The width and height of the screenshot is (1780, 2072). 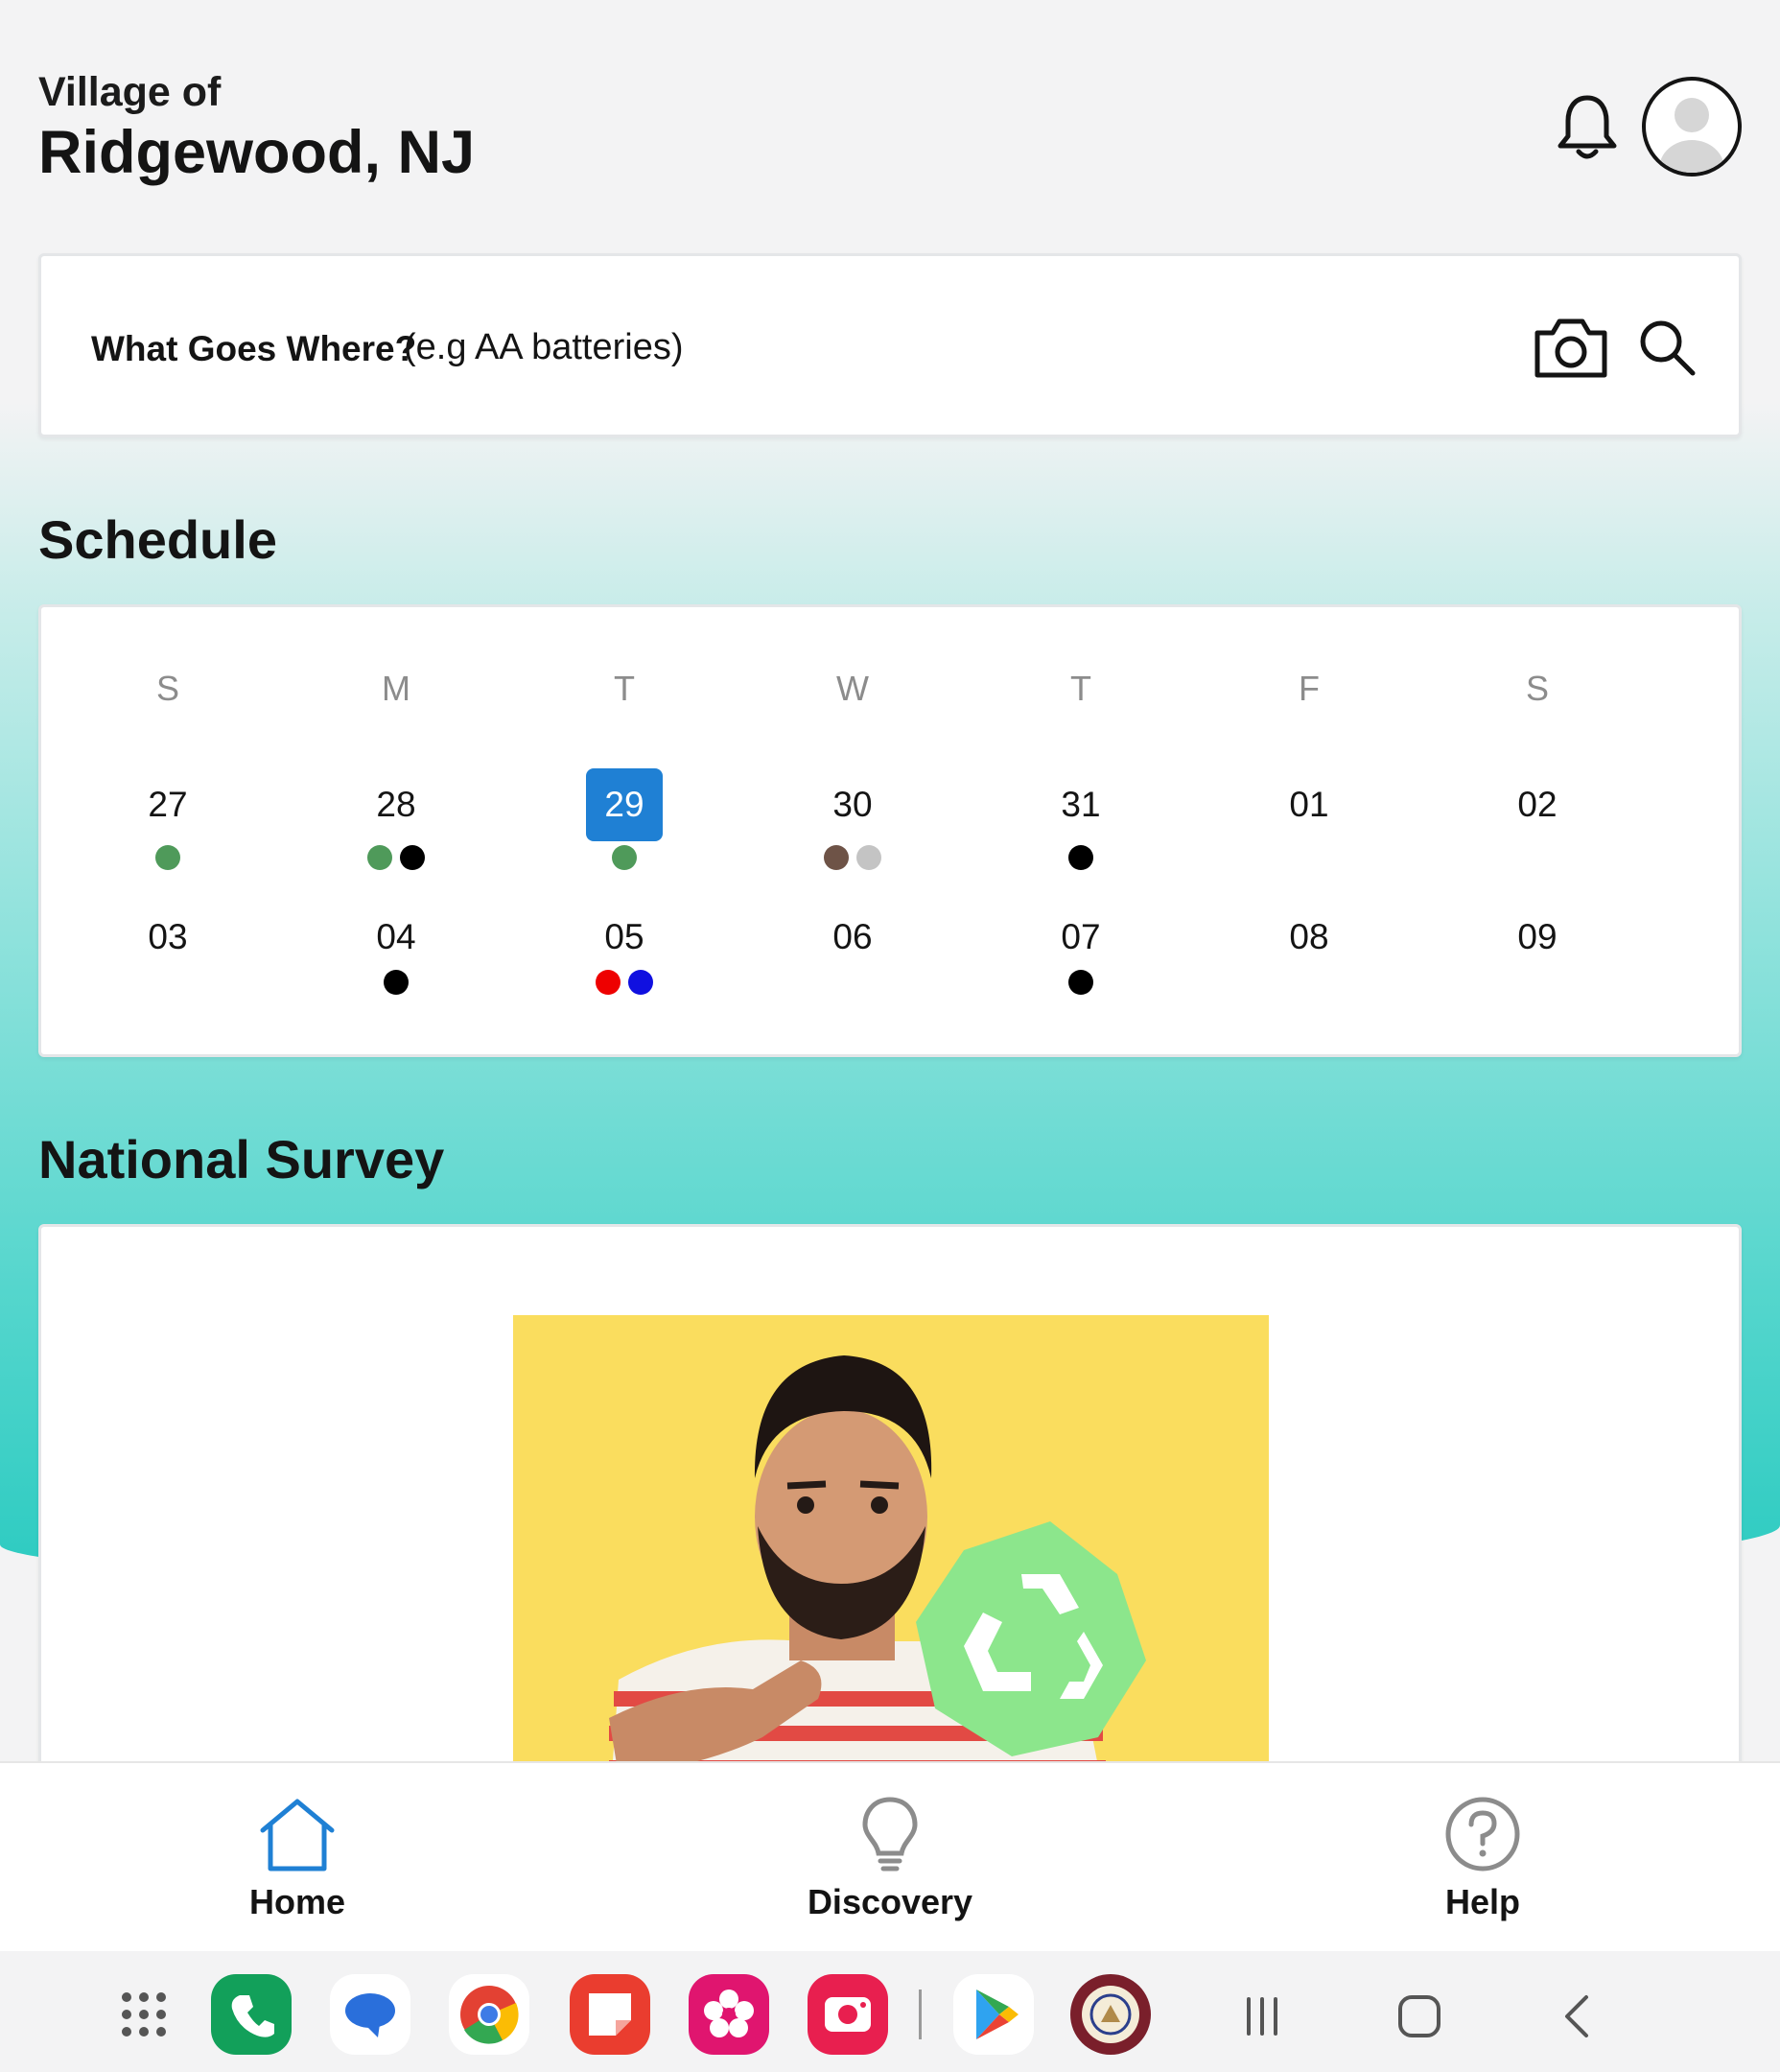 What do you see at coordinates (729, 2014) in the screenshot?
I see `blossom-app-icon` at bounding box center [729, 2014].